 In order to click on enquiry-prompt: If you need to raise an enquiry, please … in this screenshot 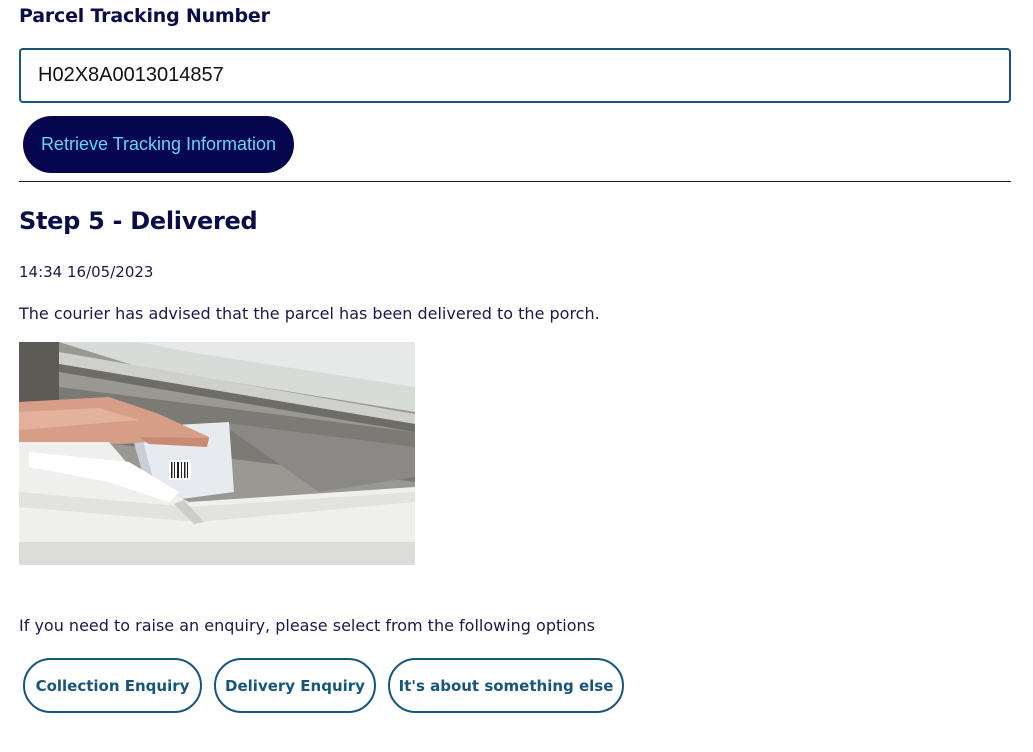, I will do `click(307, 625)`.